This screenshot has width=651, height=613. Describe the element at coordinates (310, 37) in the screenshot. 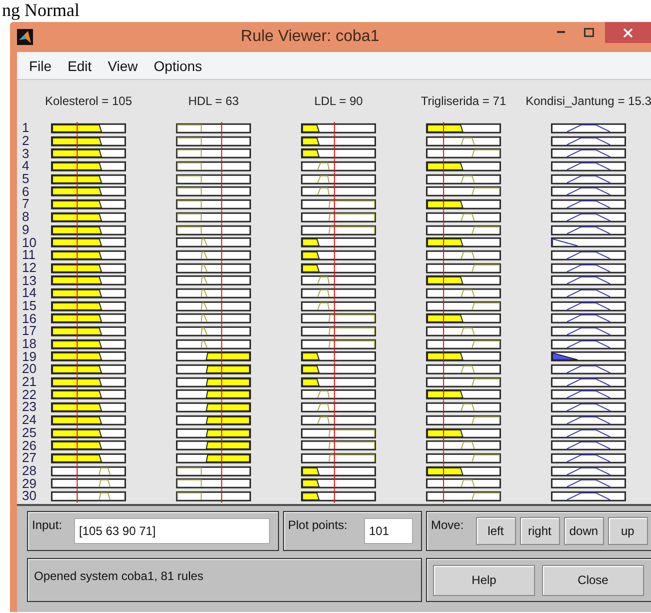

I see `window-title: Rule Viewer: coba1` at that location.